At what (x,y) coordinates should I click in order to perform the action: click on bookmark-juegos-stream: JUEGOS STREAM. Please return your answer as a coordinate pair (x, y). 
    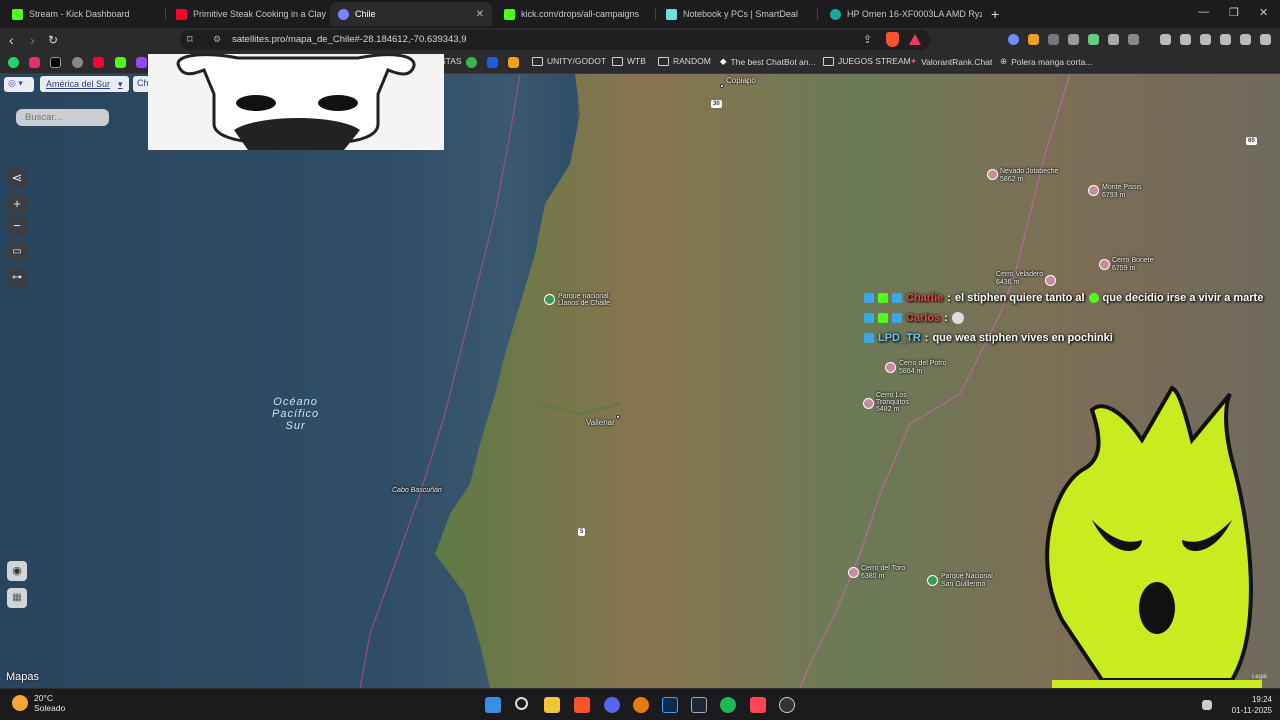
    Looking at the image, I should click on (867, 61).